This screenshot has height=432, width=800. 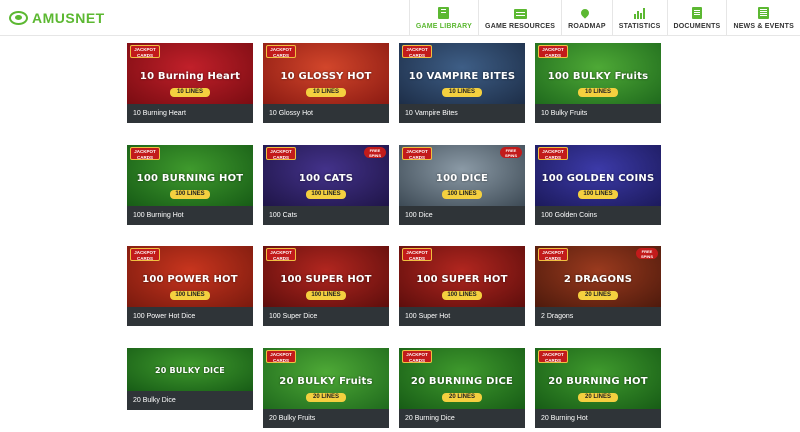 I want to click on game-thumbnail: JACKPOT CARDS 10 Burning Heart 10 LINES, so click(x=190, y=73).